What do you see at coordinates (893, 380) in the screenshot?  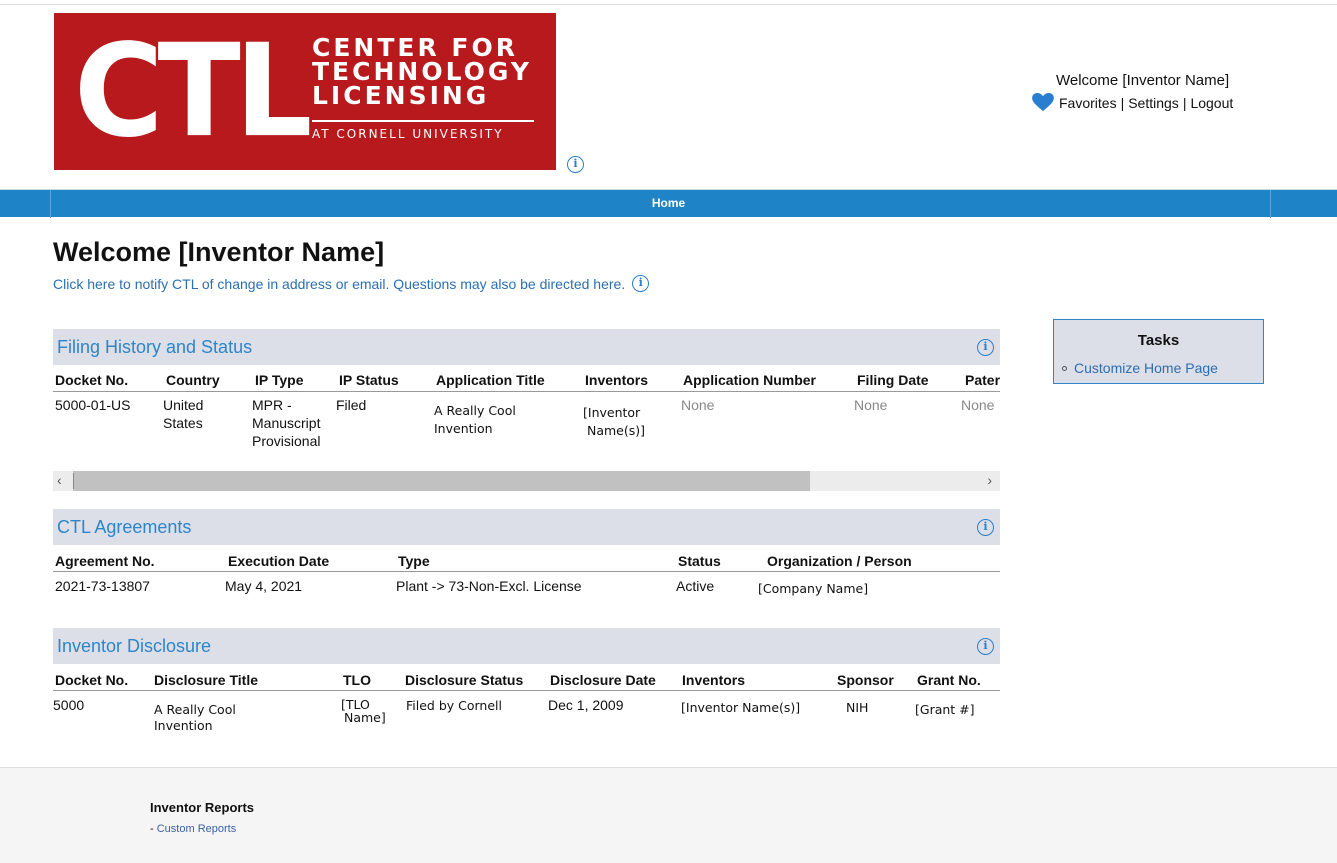 I see `col-filing-date: Filing Date` at bounding box center [893, 380].